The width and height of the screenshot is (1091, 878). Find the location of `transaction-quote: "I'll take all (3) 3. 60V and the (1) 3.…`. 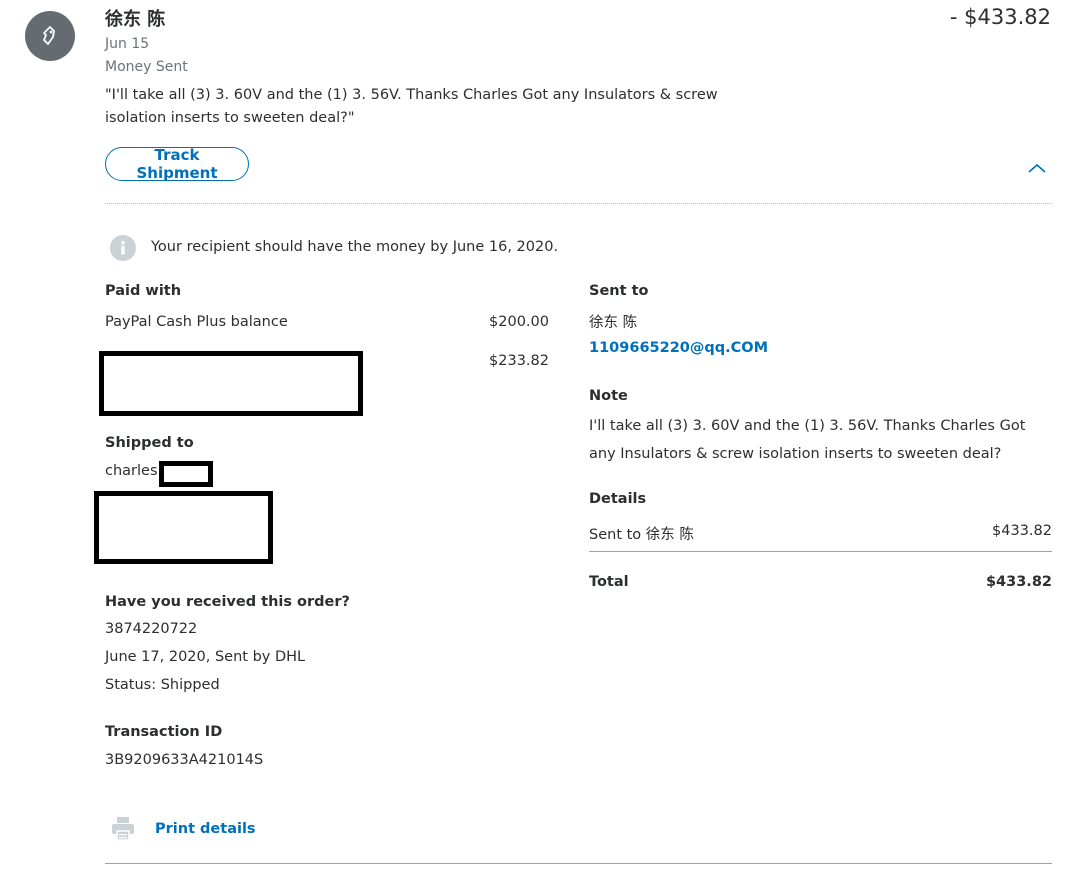

transaction-quote: "I'll take all (3) 3. 60V and the (1) 3.… is located at coordinates (411, 106).